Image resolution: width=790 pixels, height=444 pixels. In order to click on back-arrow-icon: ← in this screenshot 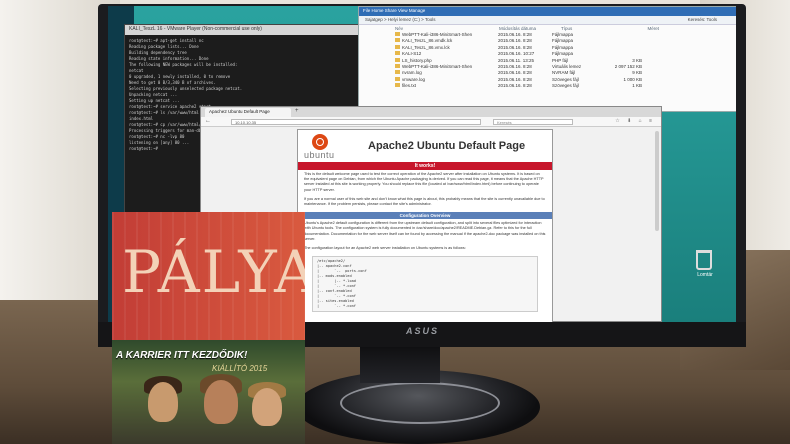, I will do `click(208, 121)`.